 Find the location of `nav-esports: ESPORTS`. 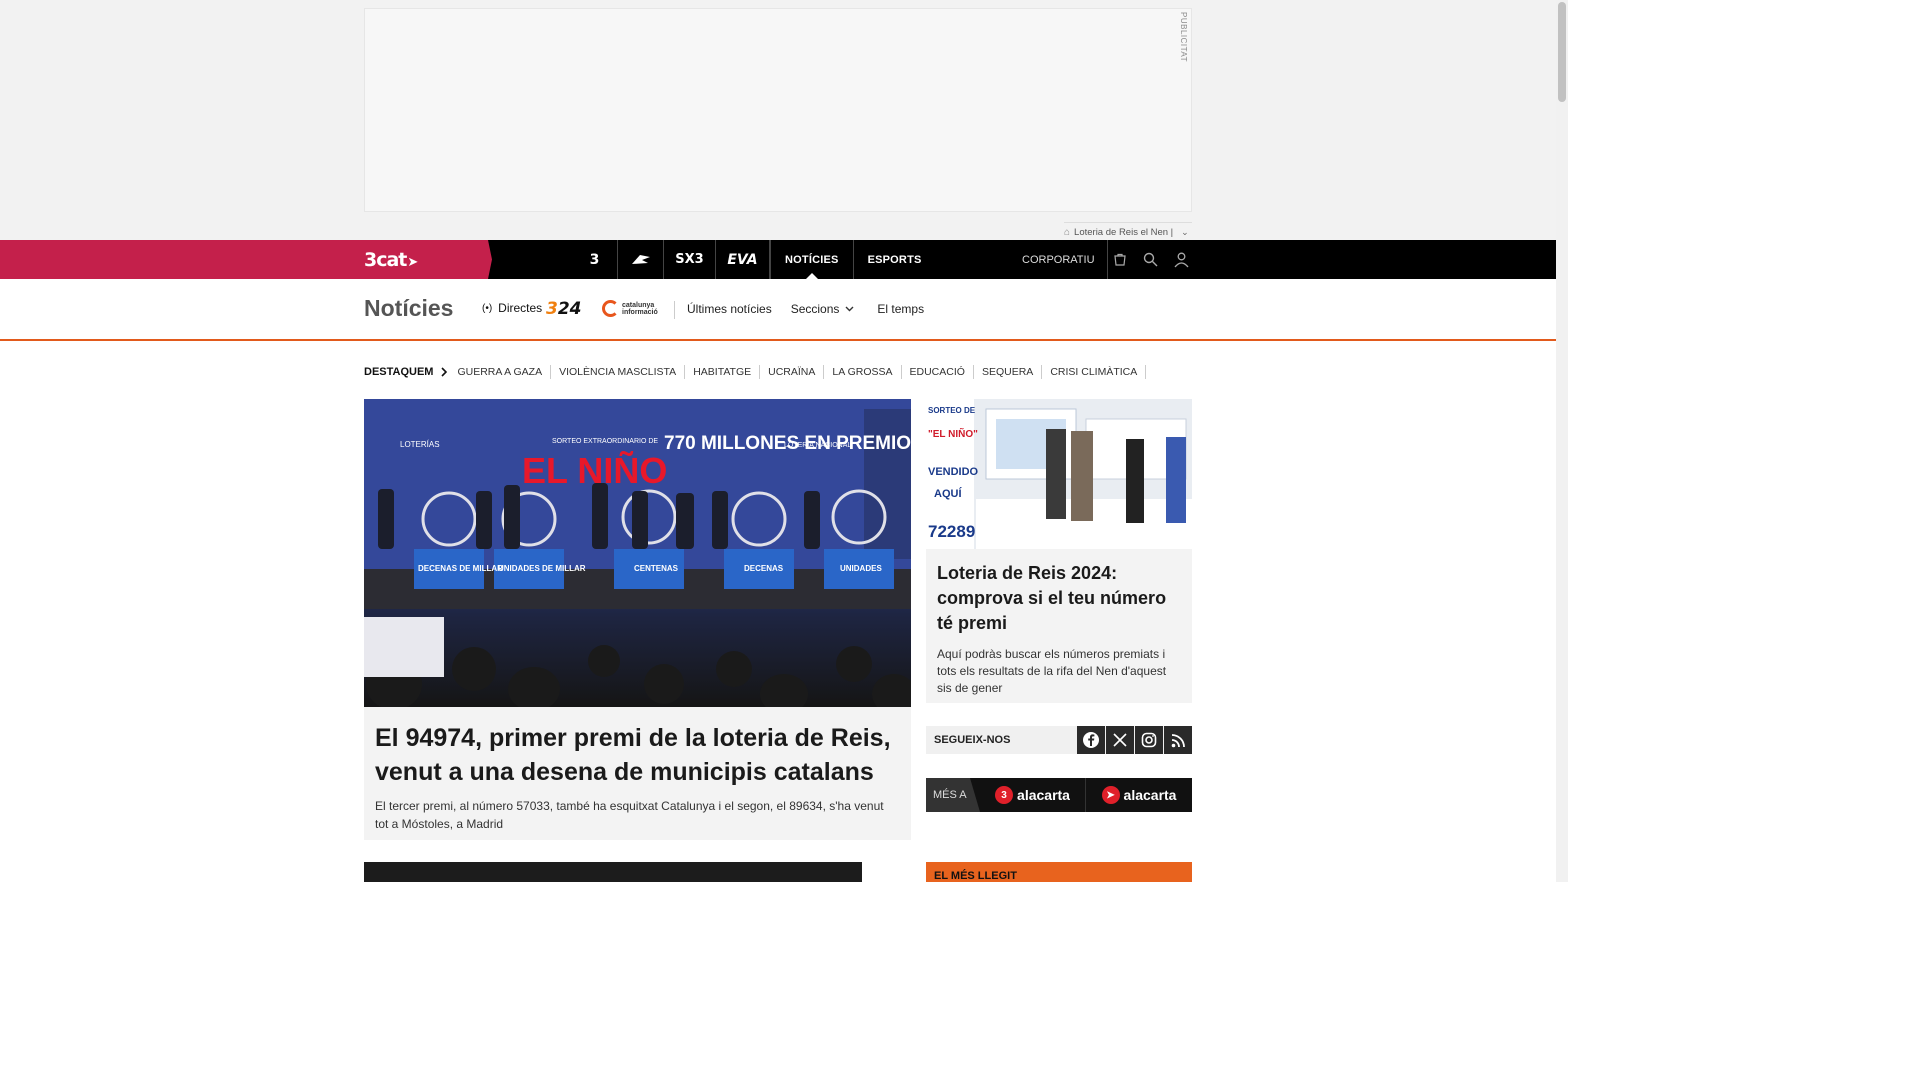

nav-esports: ESPORTS is located at coordinates (894, 259).